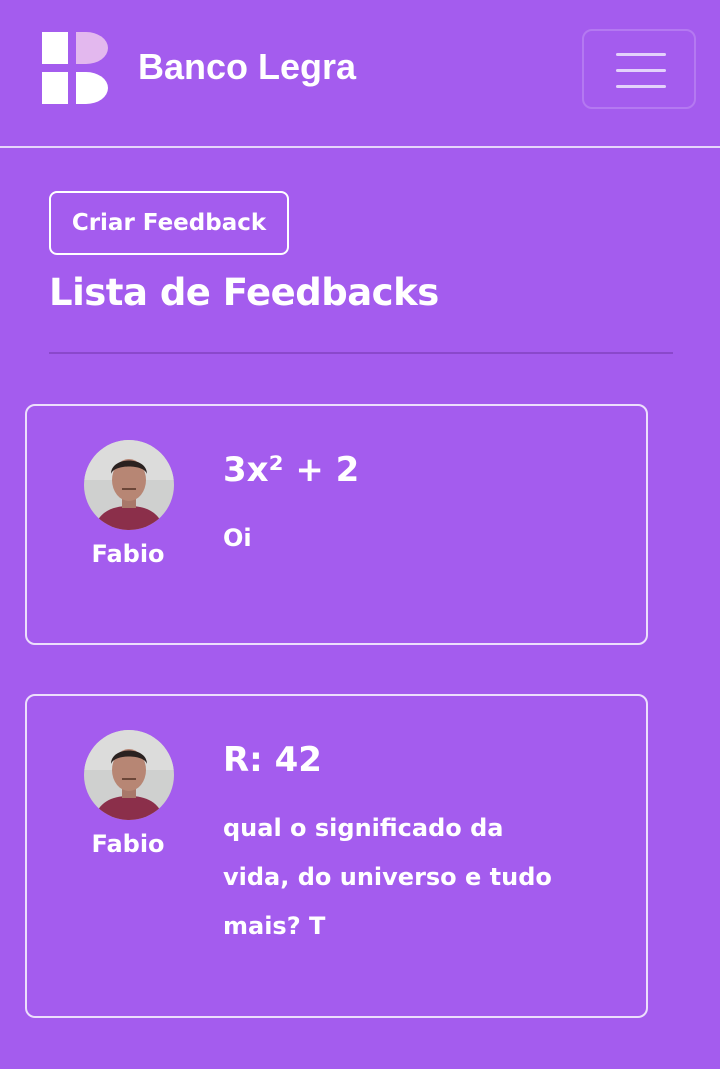 The height and width of the screenshot is (1069, 720). What do you see at coordinates (361, 353) in the screenshot?
I see `divider` at bounding box center [361, 353].